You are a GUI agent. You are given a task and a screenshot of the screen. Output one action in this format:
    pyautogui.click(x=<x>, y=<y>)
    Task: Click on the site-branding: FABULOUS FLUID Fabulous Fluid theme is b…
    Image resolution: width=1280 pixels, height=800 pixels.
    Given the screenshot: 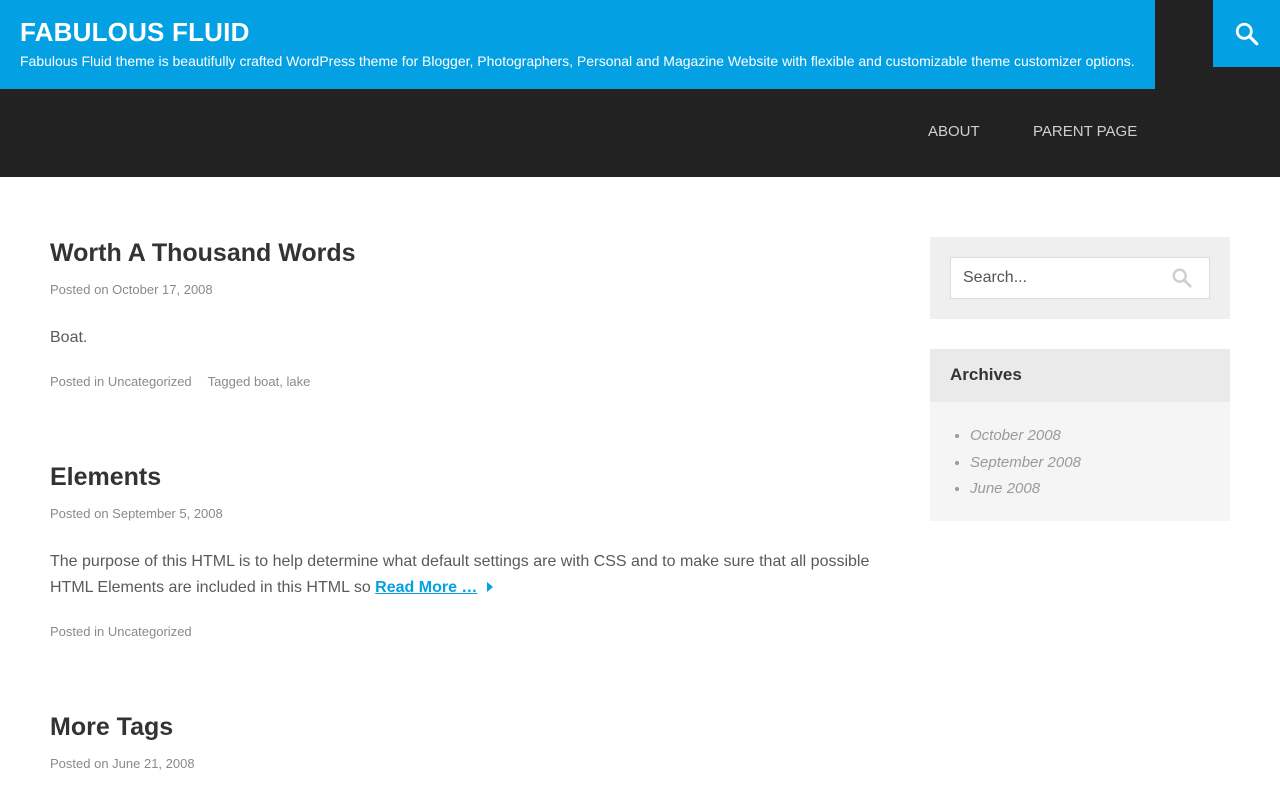 What is the action you would take?
    pyautogui.click(x=577, y=44)
    